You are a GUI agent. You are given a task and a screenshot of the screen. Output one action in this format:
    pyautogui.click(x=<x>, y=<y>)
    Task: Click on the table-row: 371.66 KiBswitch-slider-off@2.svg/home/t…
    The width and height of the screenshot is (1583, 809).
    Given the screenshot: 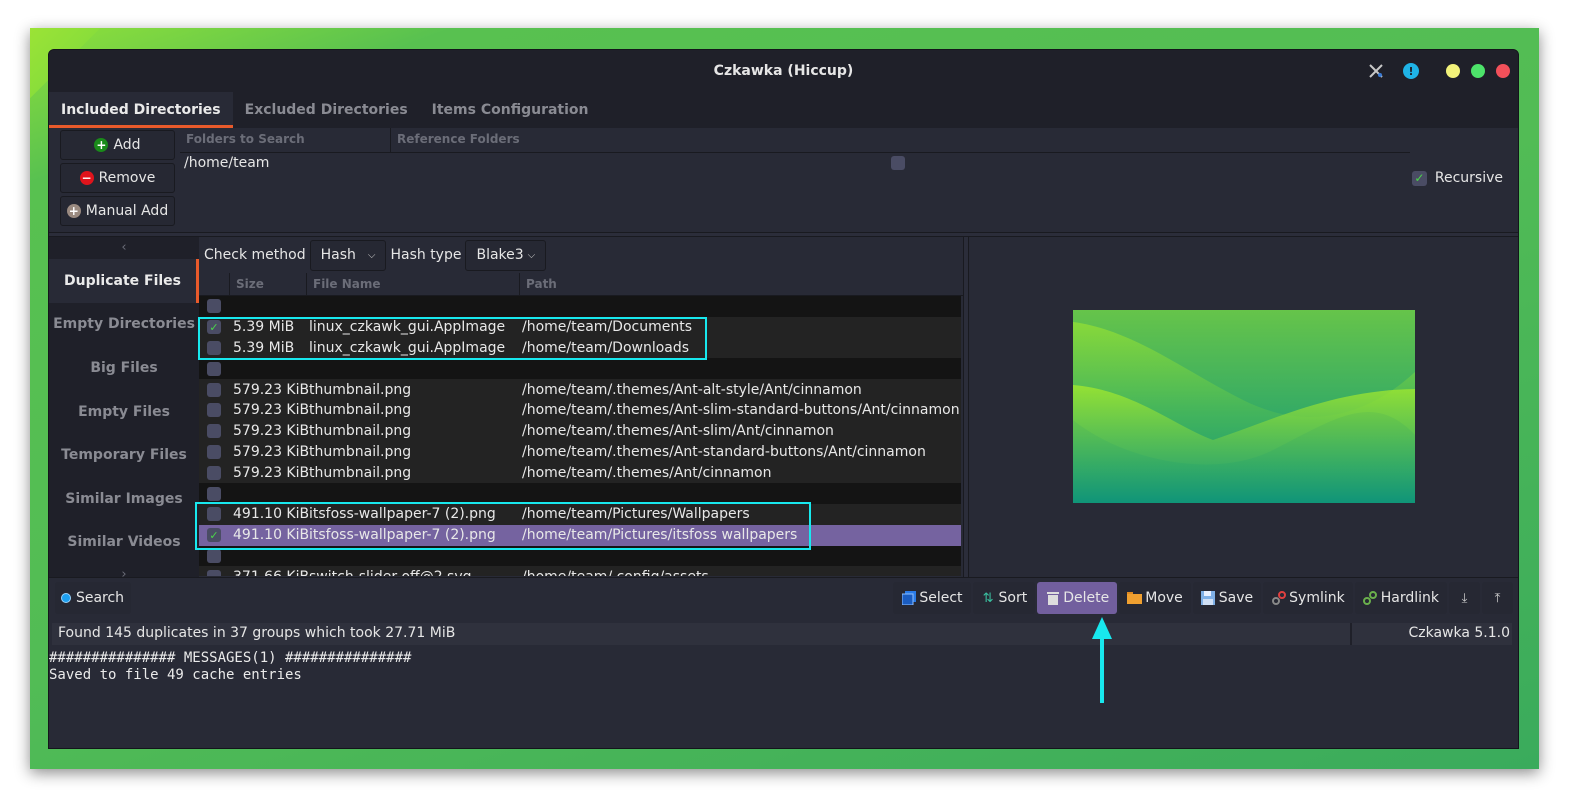 What is the action you would take?
    pyautogui.click(x=580, y=571)
    